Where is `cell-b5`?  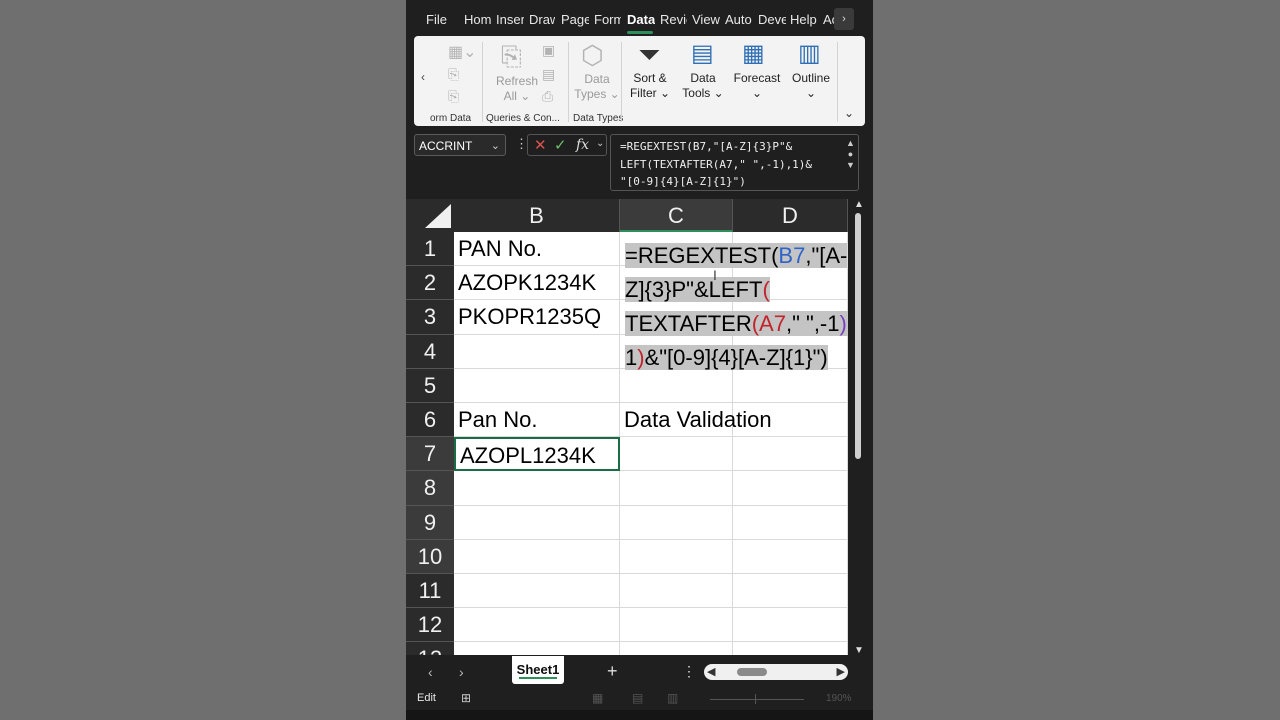 cell-b5 is located at coordinates (537, 385).